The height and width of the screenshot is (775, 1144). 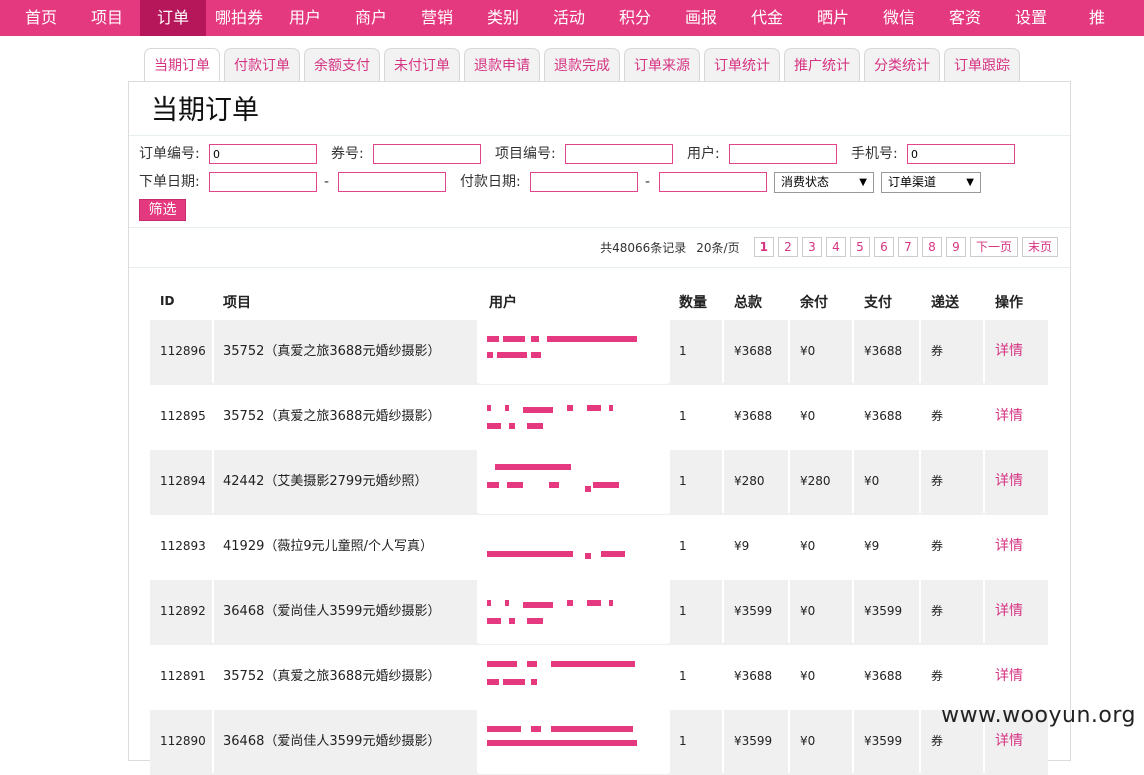 I want to click on nav-coupons: 哪拍券, so click(x=239, y=18).